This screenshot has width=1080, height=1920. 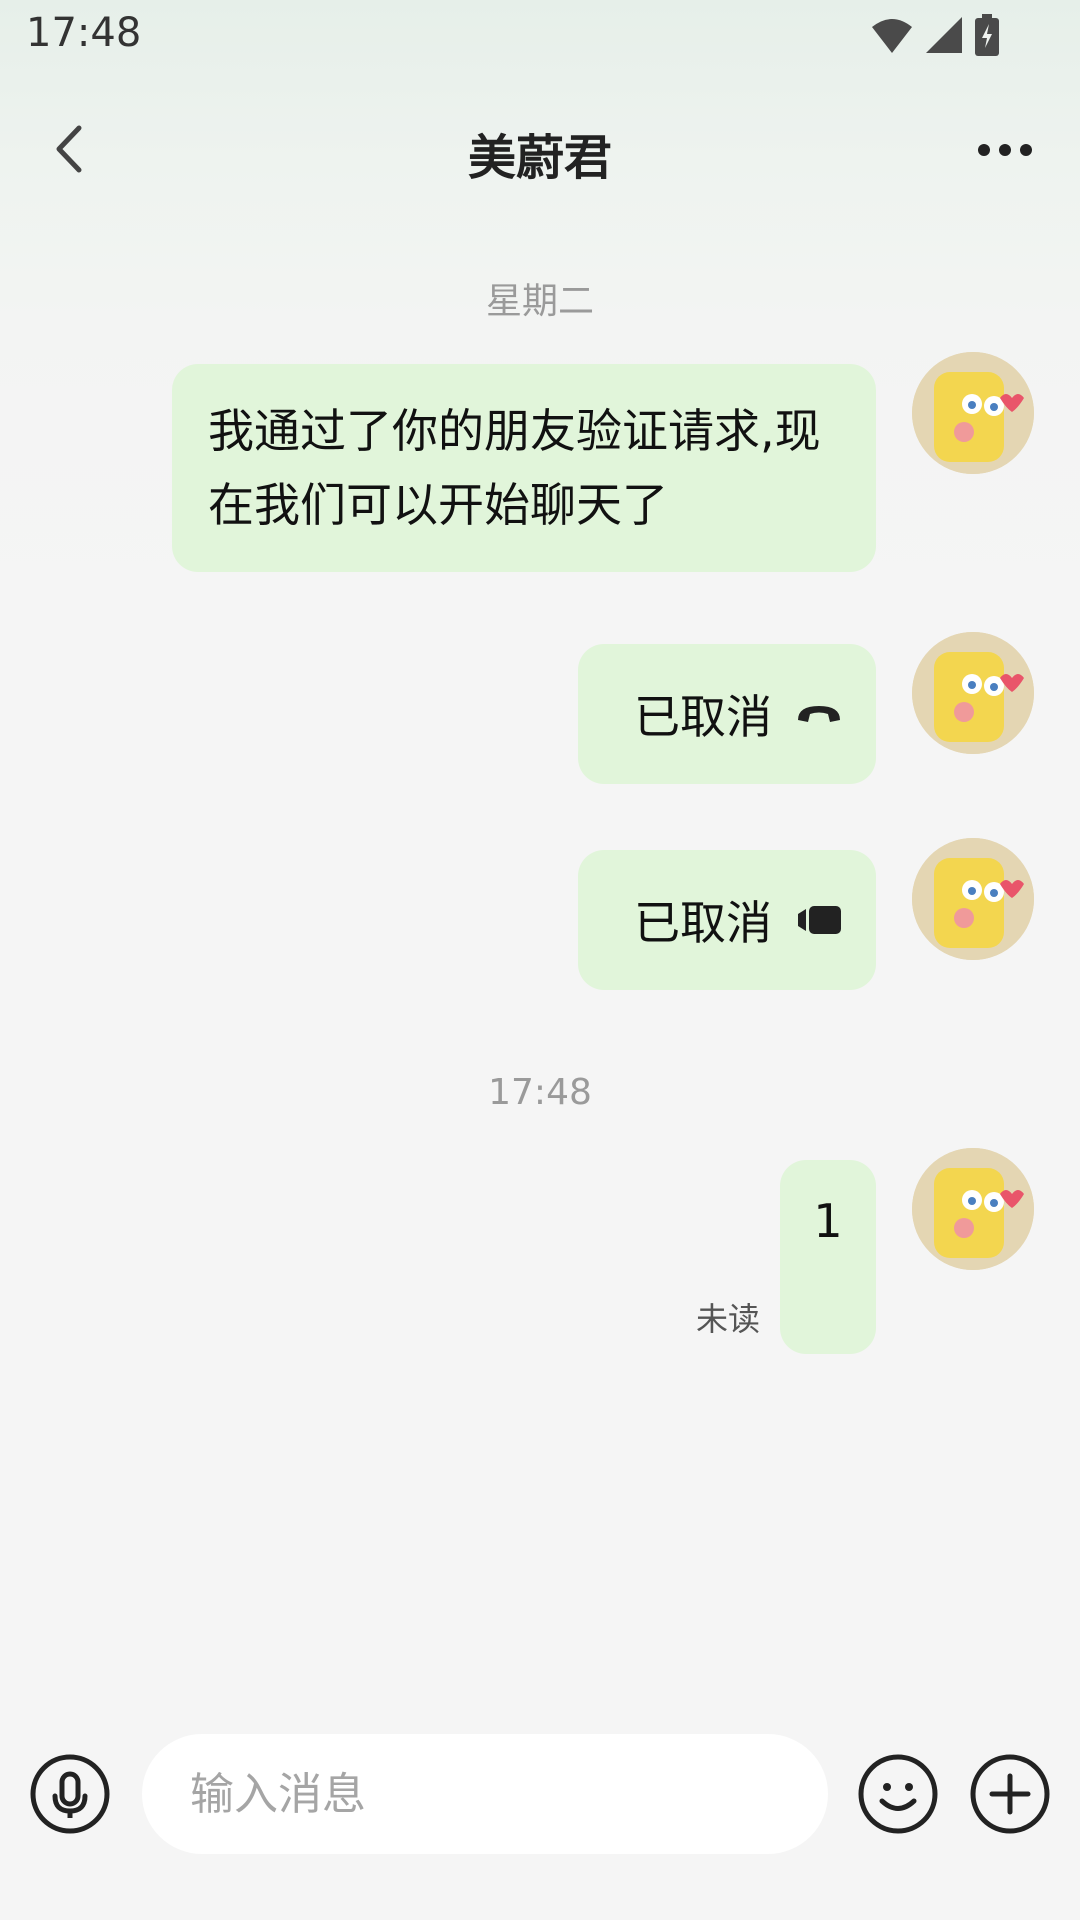 What do you see at coordinates (540, 35) in the screenshot?
I see `status-bar: 17:48` at bounding box center [540, 35].